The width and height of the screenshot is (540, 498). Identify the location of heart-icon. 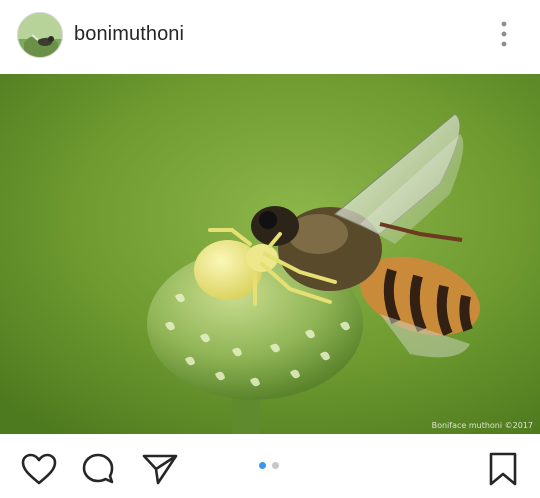
(39, 469).